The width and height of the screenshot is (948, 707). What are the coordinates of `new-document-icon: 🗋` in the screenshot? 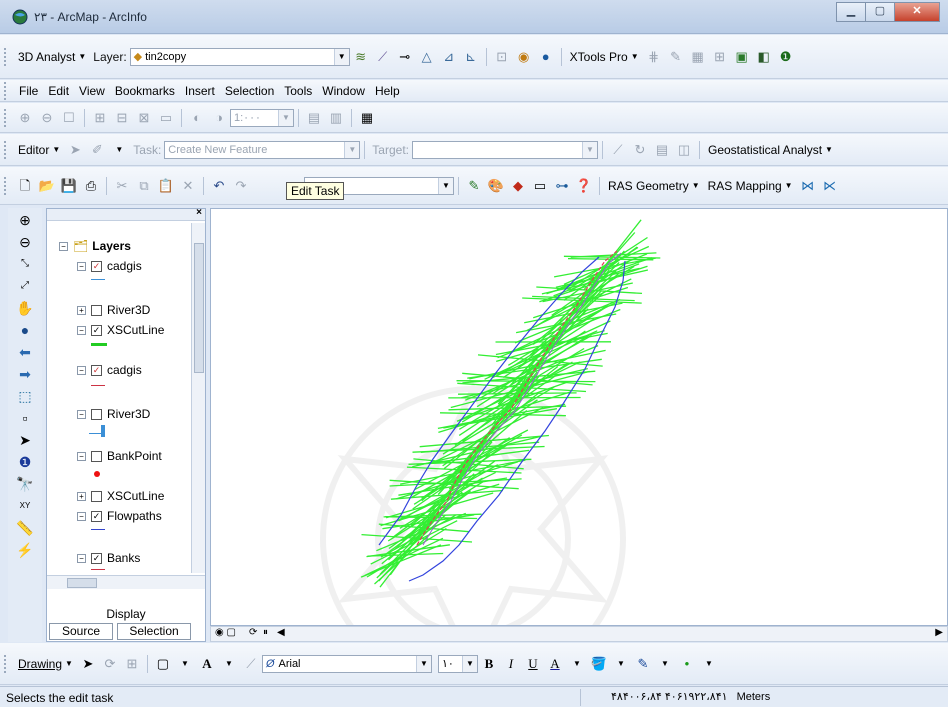 It's located at (25, 186).